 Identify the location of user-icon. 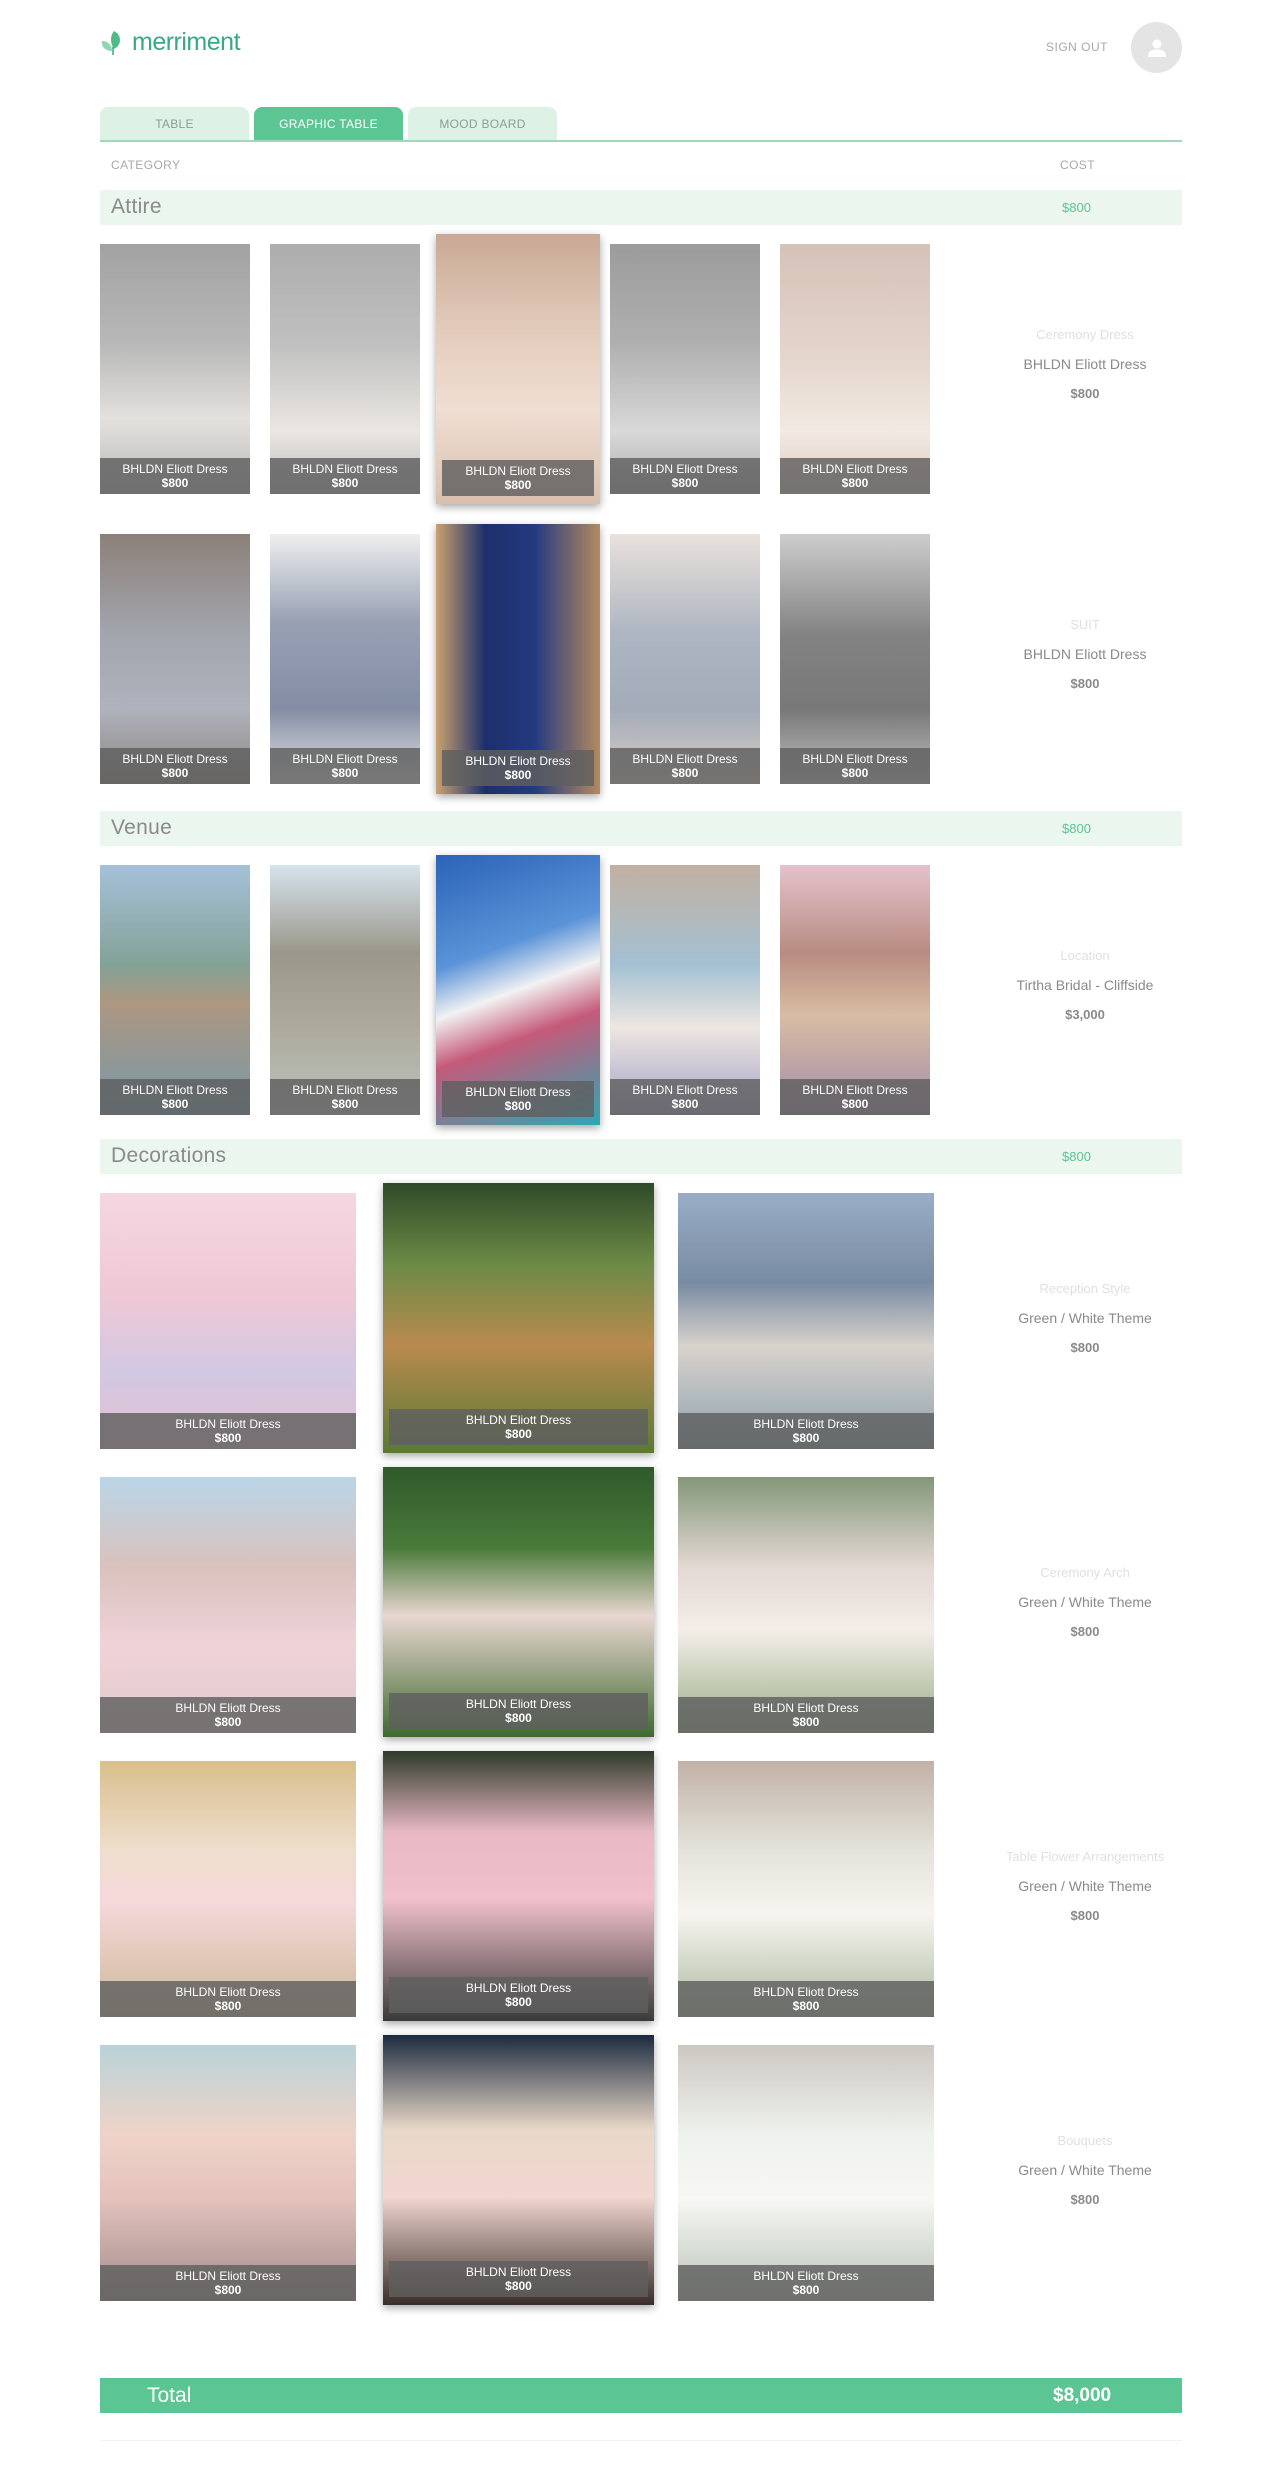
(1156, 48).